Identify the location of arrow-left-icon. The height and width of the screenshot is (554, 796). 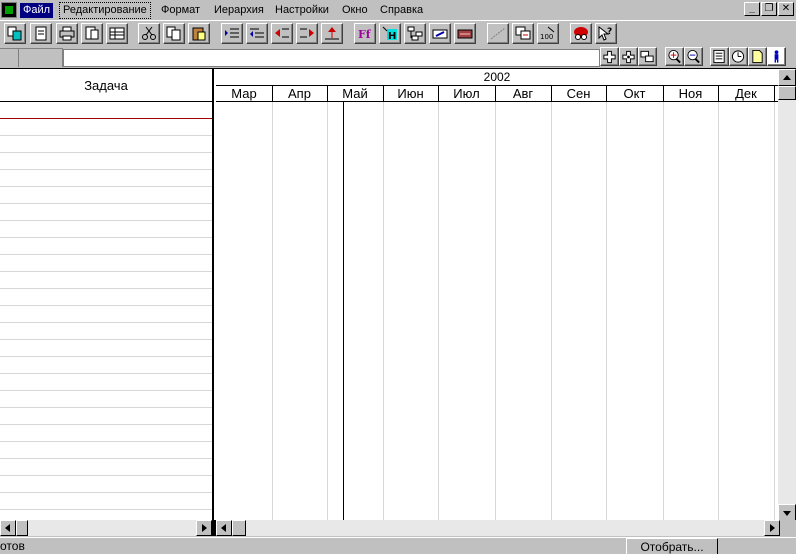
(223, 528).